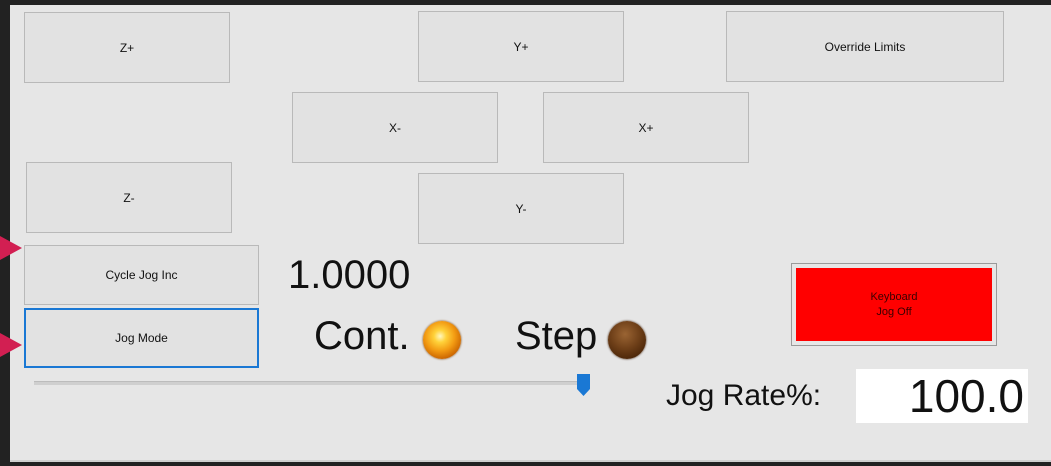  I want to click on led-on-icon, so click(442, 340).